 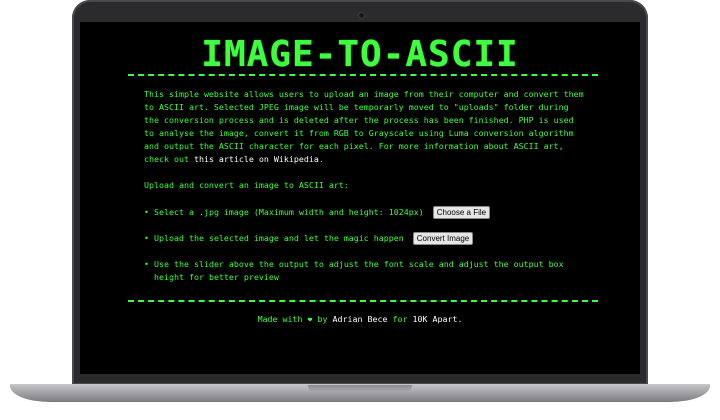 I want to click on intro-text-end: ., so click(x=321, y=159).